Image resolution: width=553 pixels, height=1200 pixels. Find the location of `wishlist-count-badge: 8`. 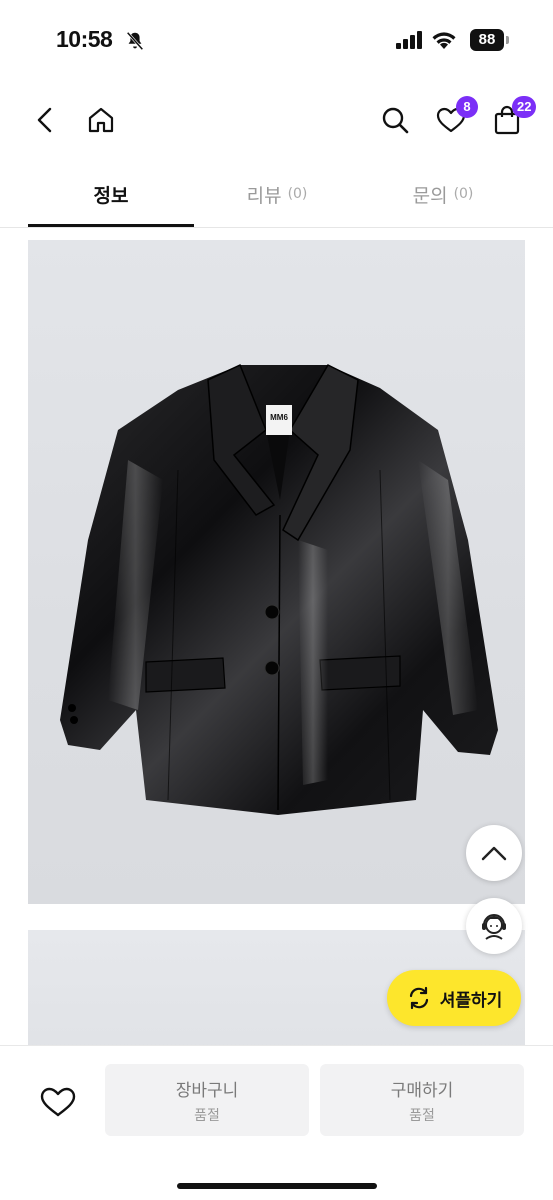

wishlist-count-badge: 8 is located at coordinates (467, 107).